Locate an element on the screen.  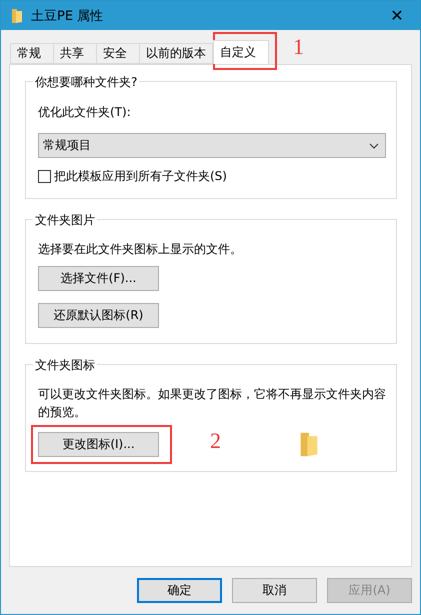
window-title: 土豆PE 属性 is located at coordinates (67, 16).